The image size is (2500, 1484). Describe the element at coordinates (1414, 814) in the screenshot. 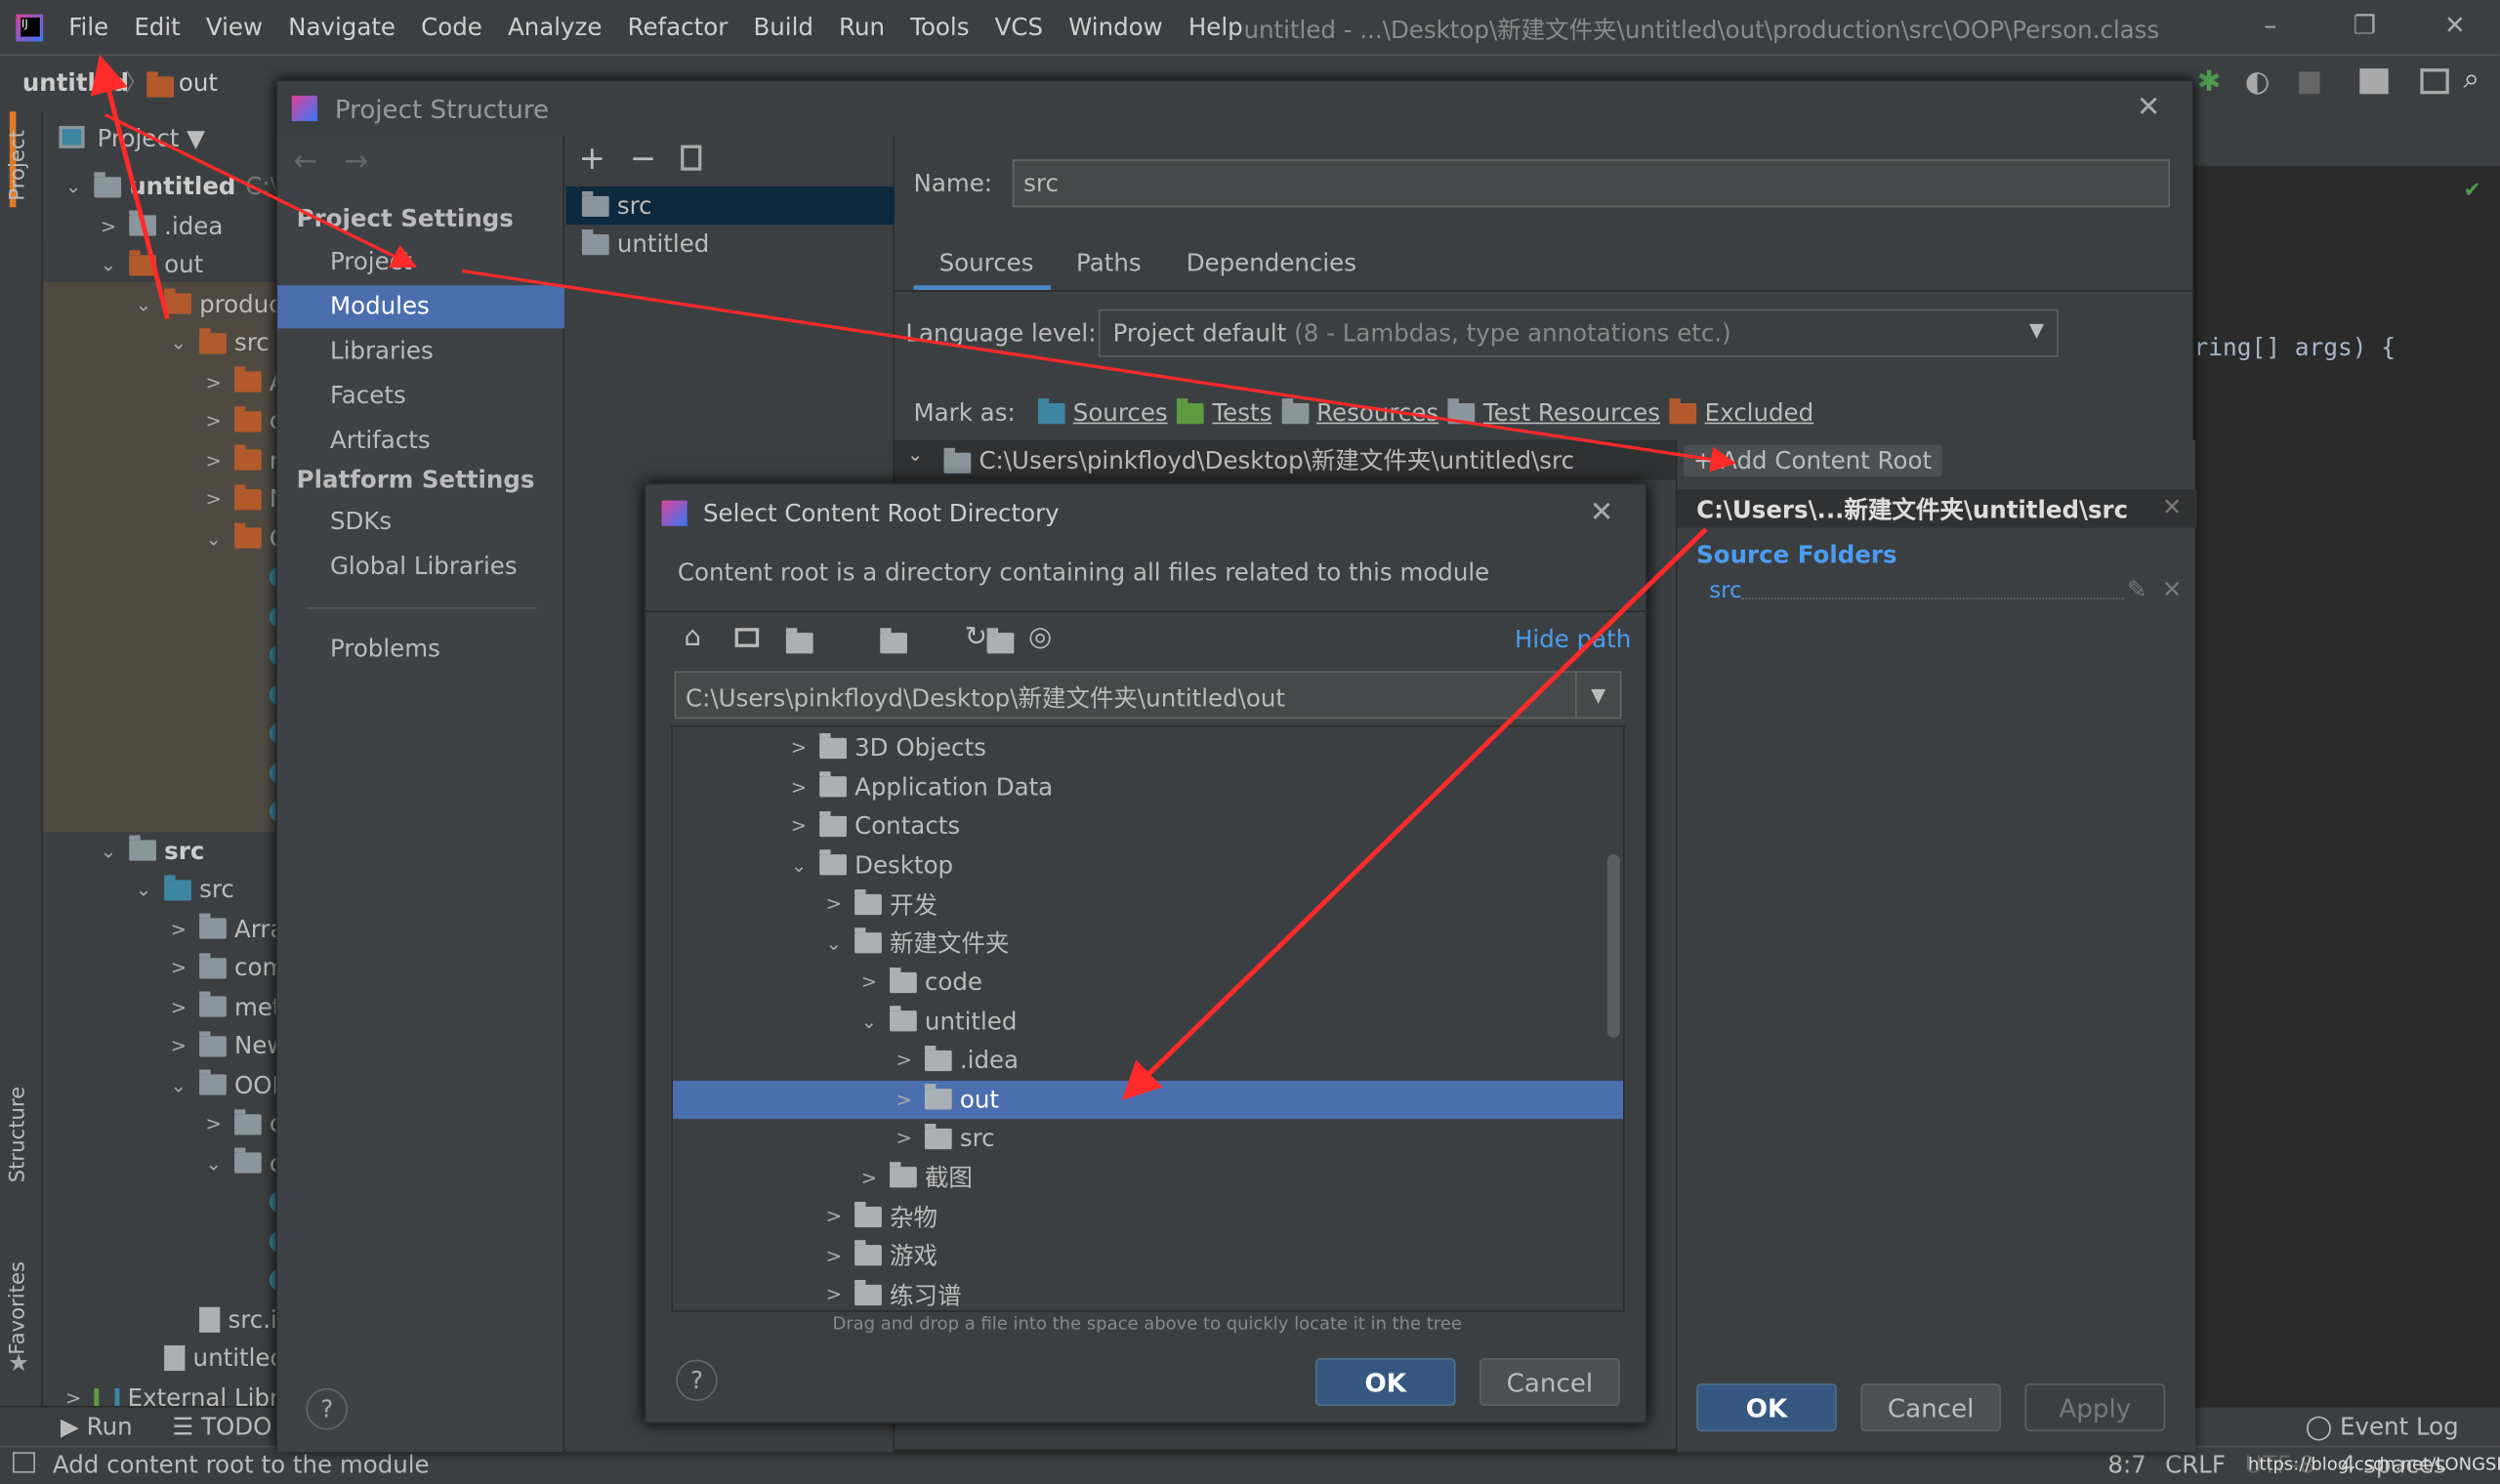

I see `arrow-to-out-folder` at that location.